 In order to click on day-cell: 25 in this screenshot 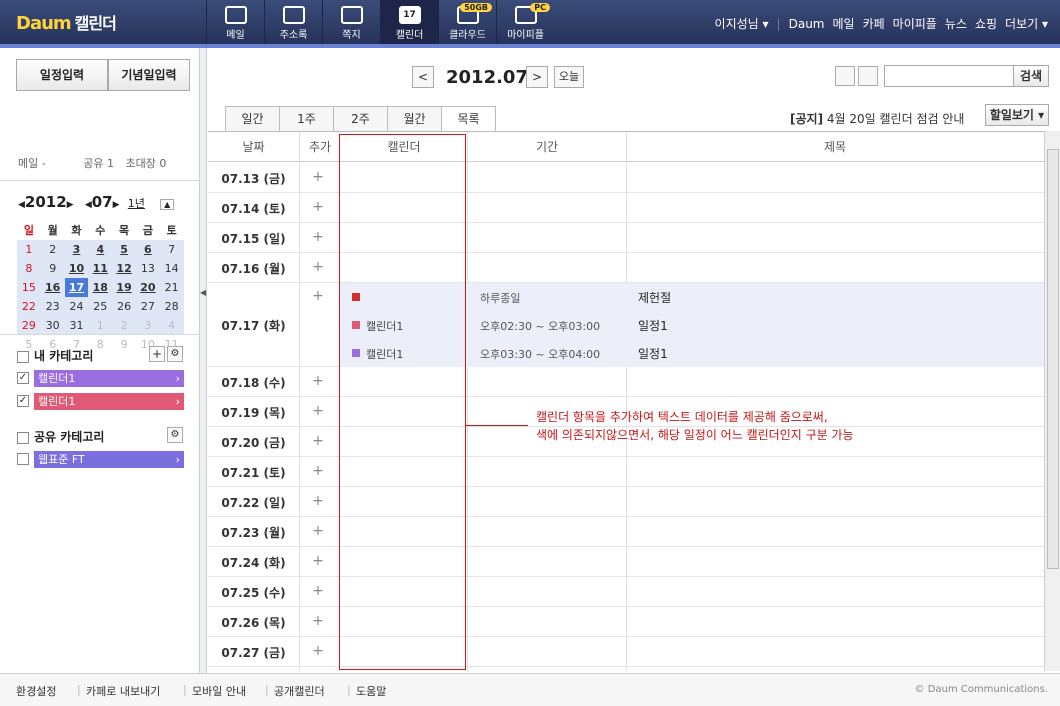, I will do `click(100, 306)`.